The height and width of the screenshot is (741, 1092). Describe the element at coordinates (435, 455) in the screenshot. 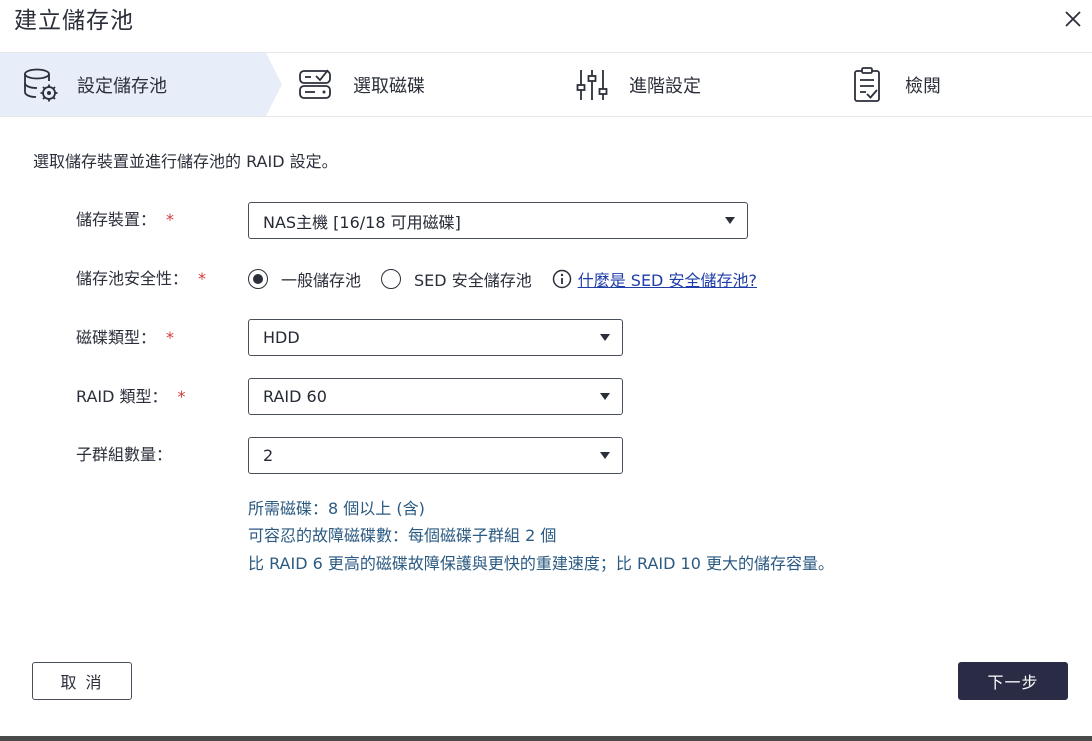

I see `subgroup-count-select: 2` at that location.